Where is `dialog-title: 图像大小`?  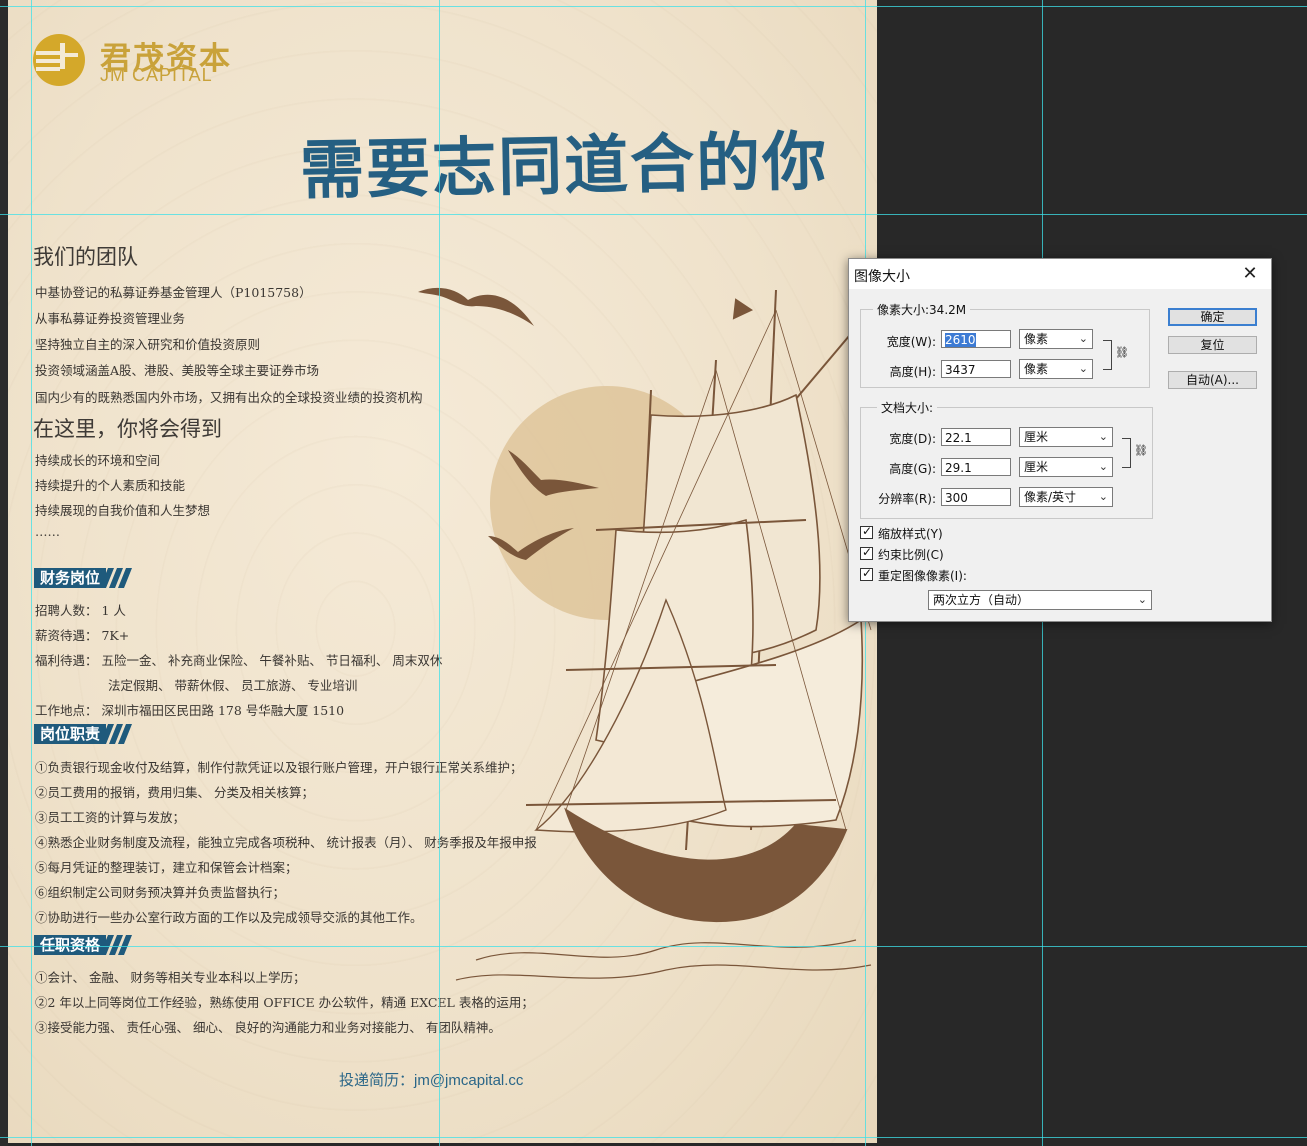
dialog-title: 图像大小 is located at coordinates (882, 277).